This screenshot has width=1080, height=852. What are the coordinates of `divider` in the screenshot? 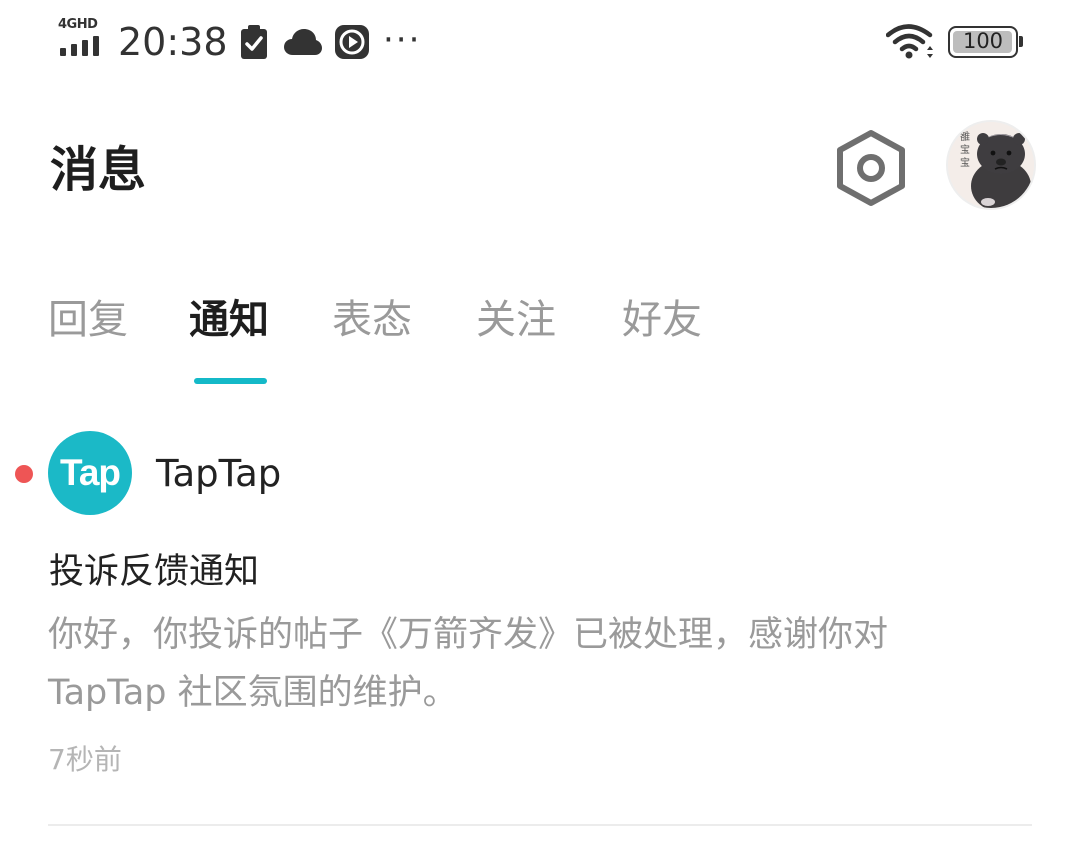 It's located at (540, 825).